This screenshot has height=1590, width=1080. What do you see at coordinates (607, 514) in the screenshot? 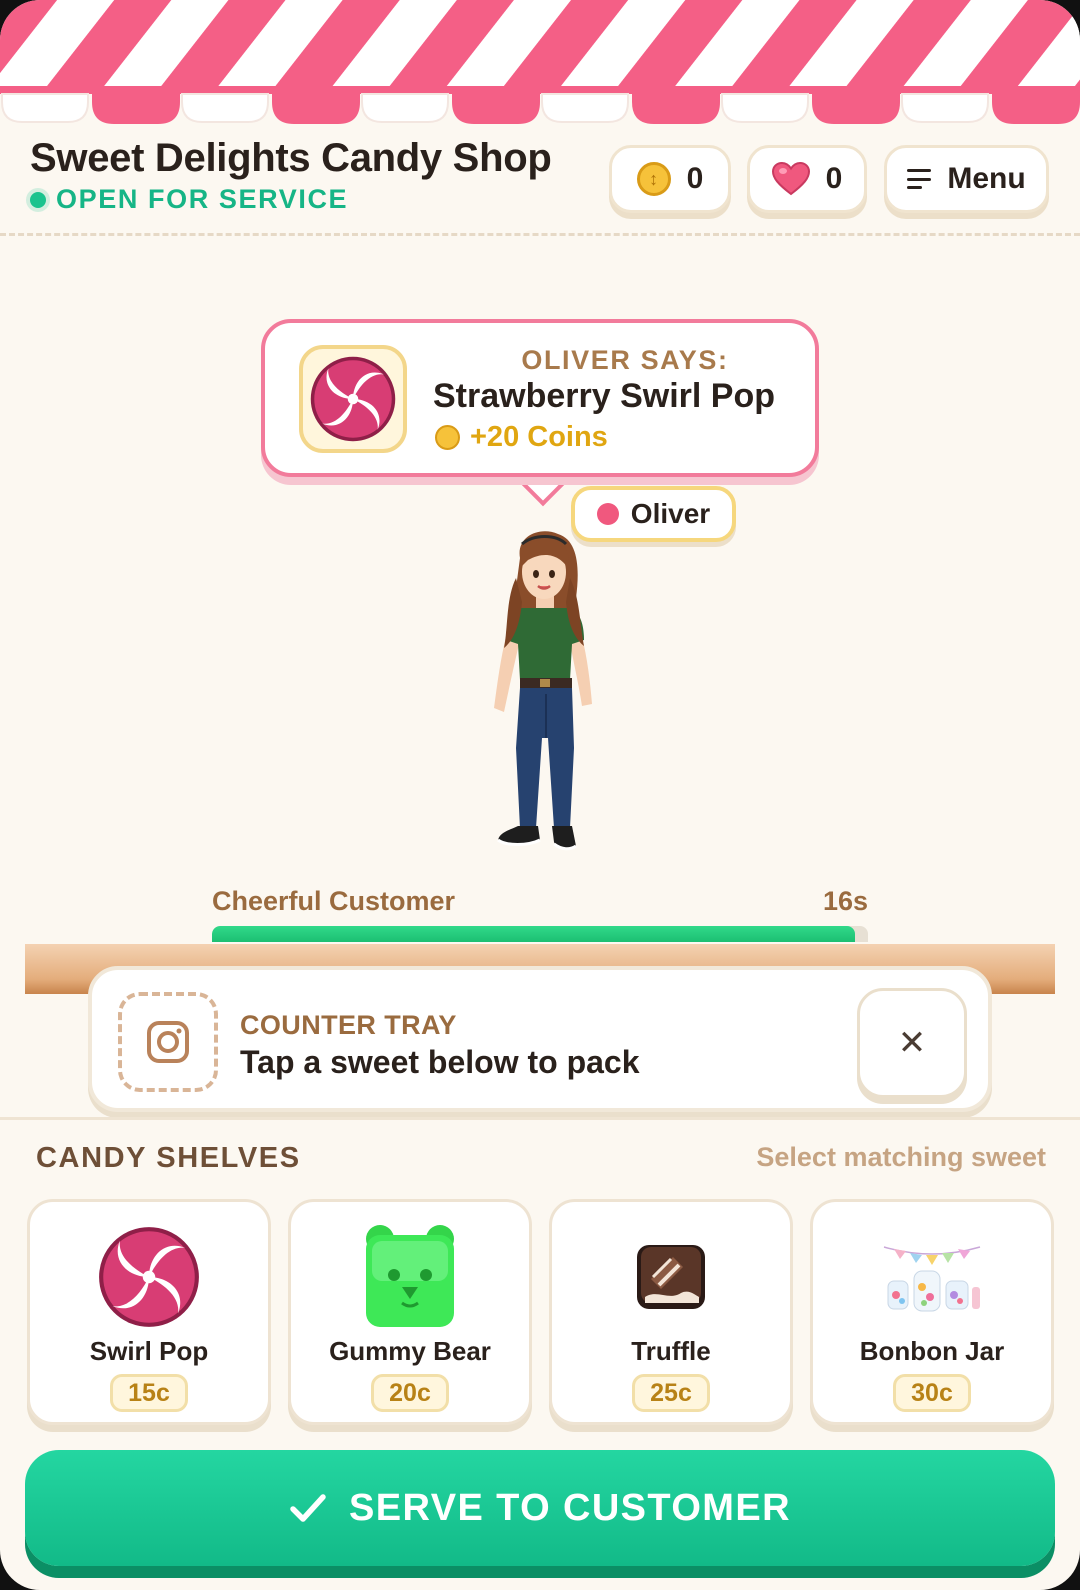
I see `customer-indicator-dot` at bounding box center [607, 514].